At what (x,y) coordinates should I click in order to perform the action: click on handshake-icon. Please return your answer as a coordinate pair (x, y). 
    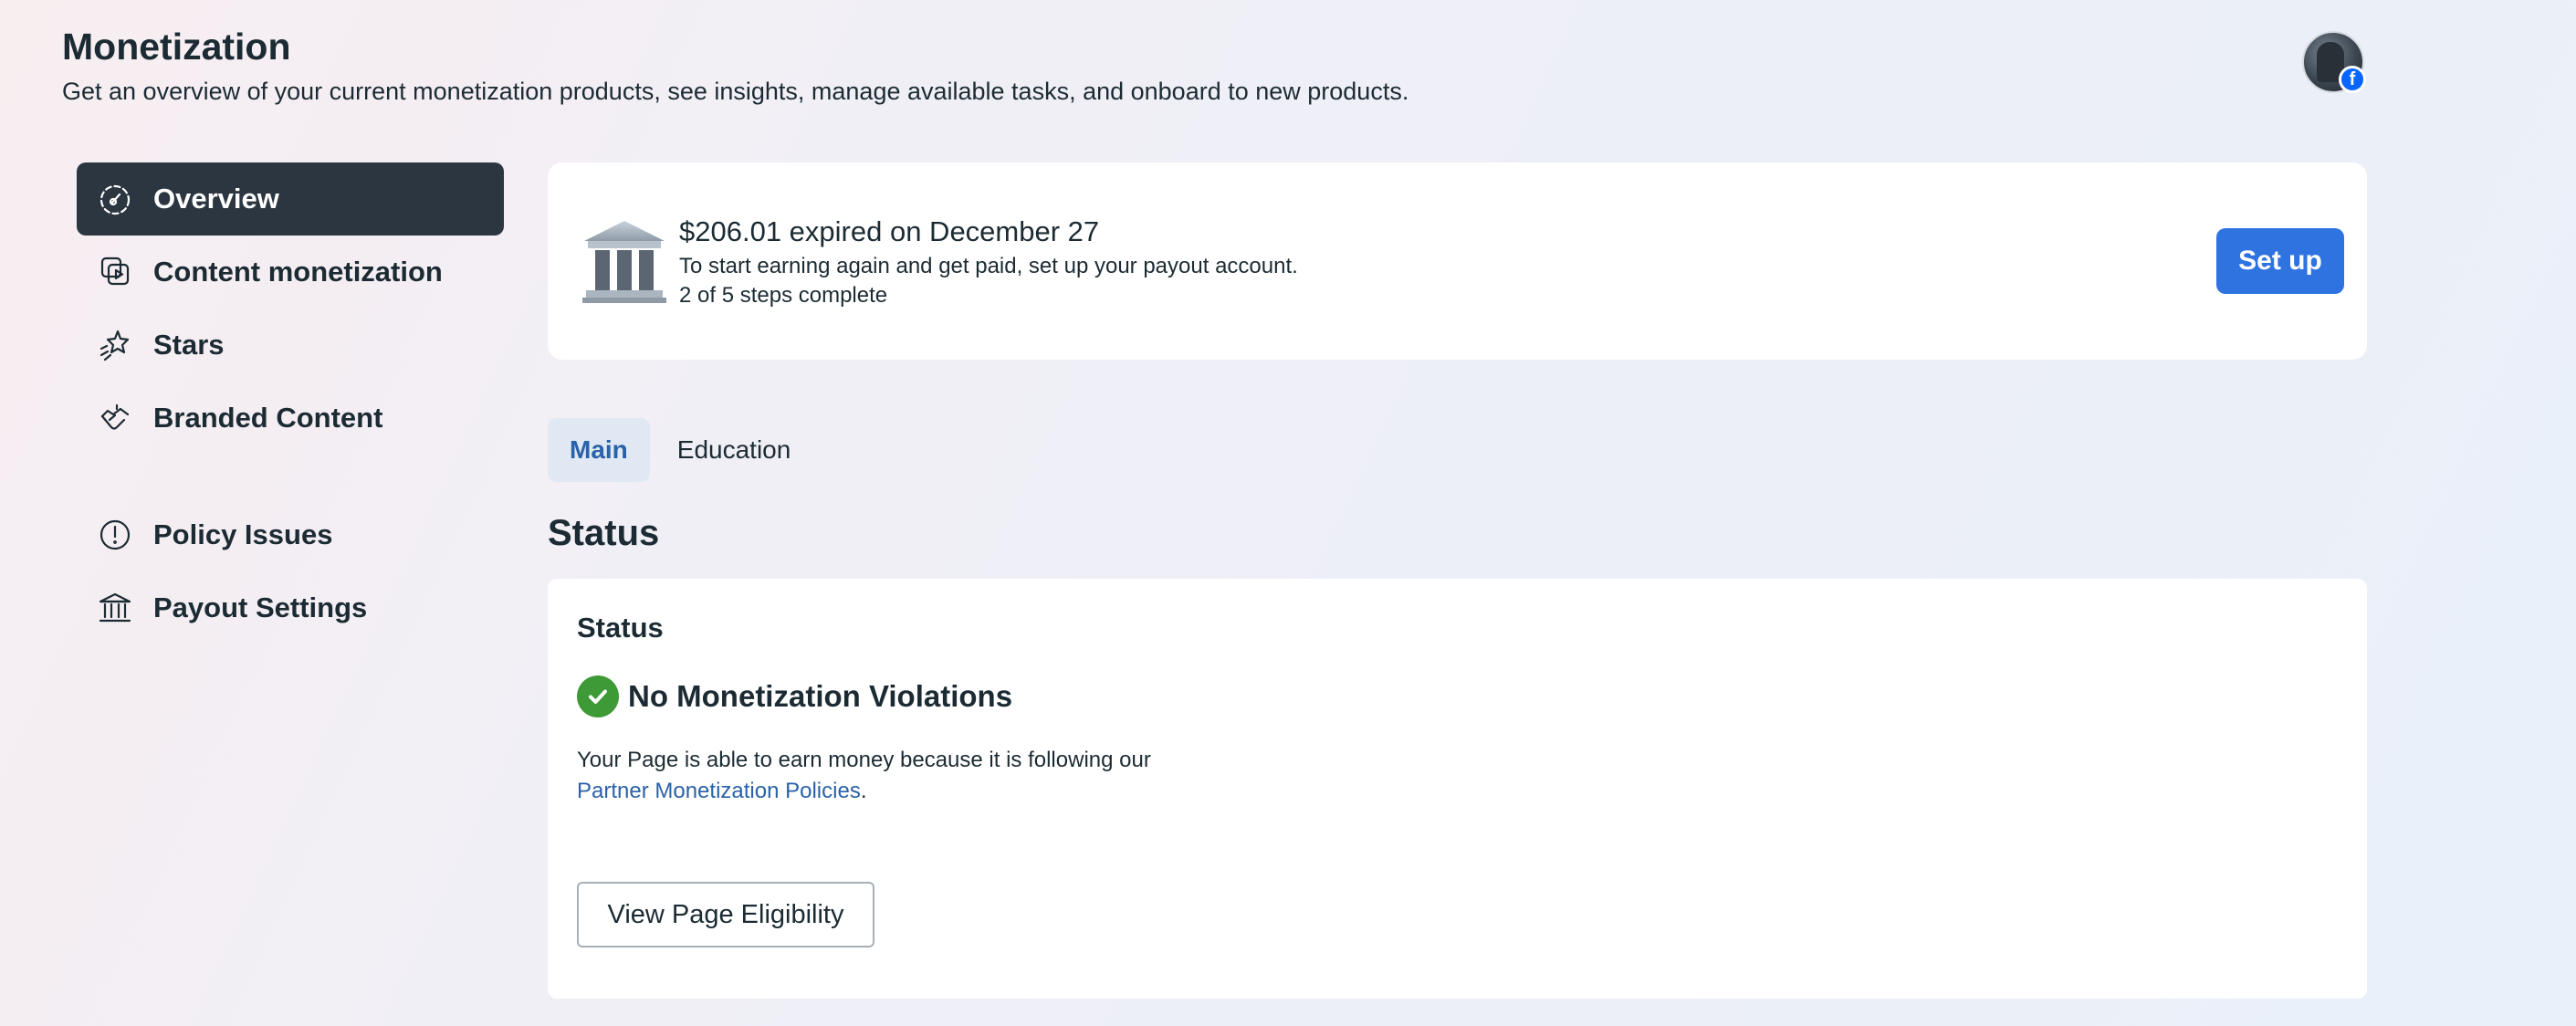
    Looking at the image, I should click on (115, 418).